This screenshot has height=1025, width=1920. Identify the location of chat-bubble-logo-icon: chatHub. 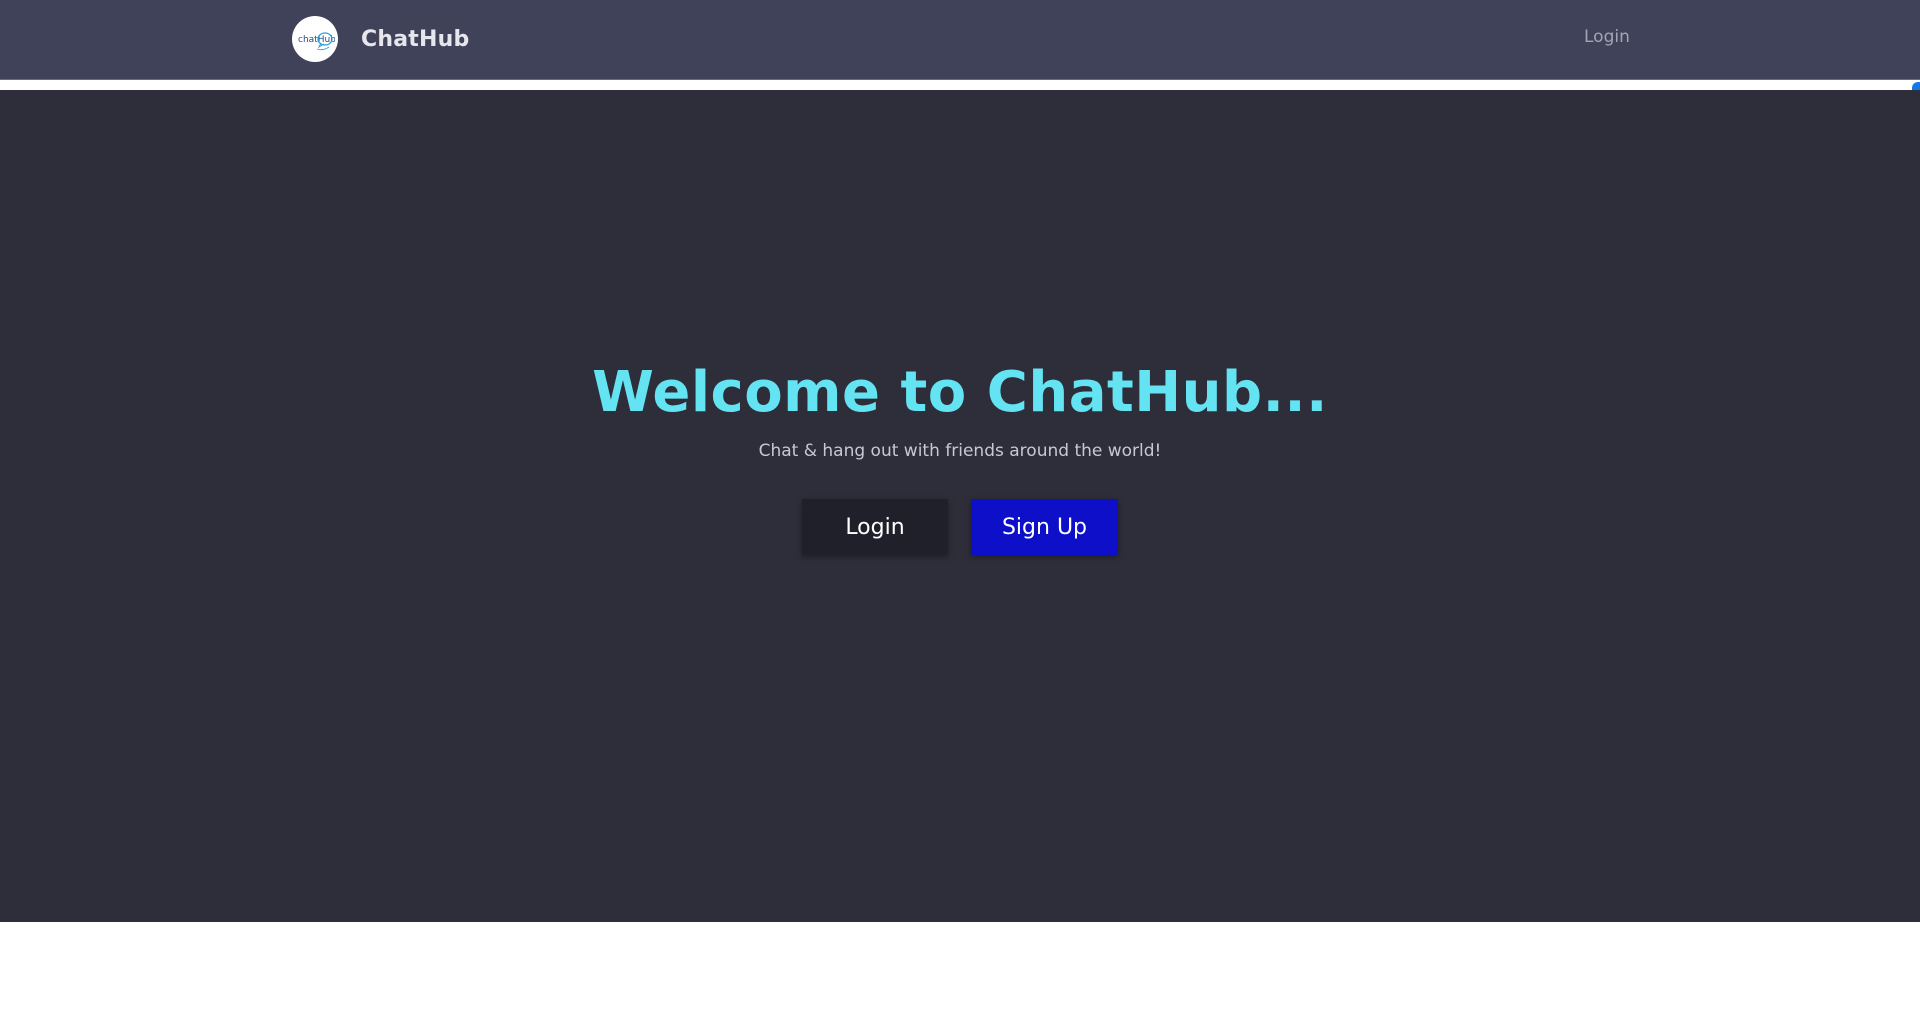
(316, 41).